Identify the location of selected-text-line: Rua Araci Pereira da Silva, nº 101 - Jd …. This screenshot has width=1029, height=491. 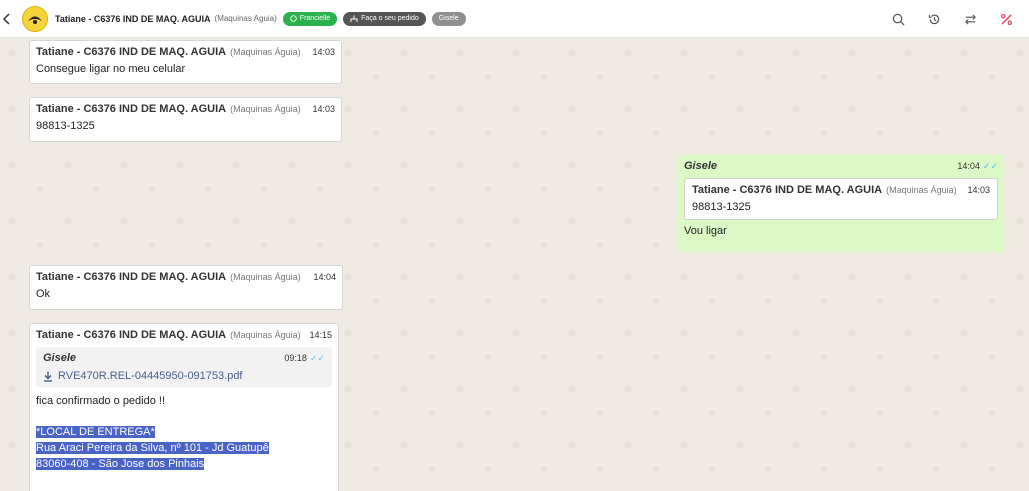
(152, 448).